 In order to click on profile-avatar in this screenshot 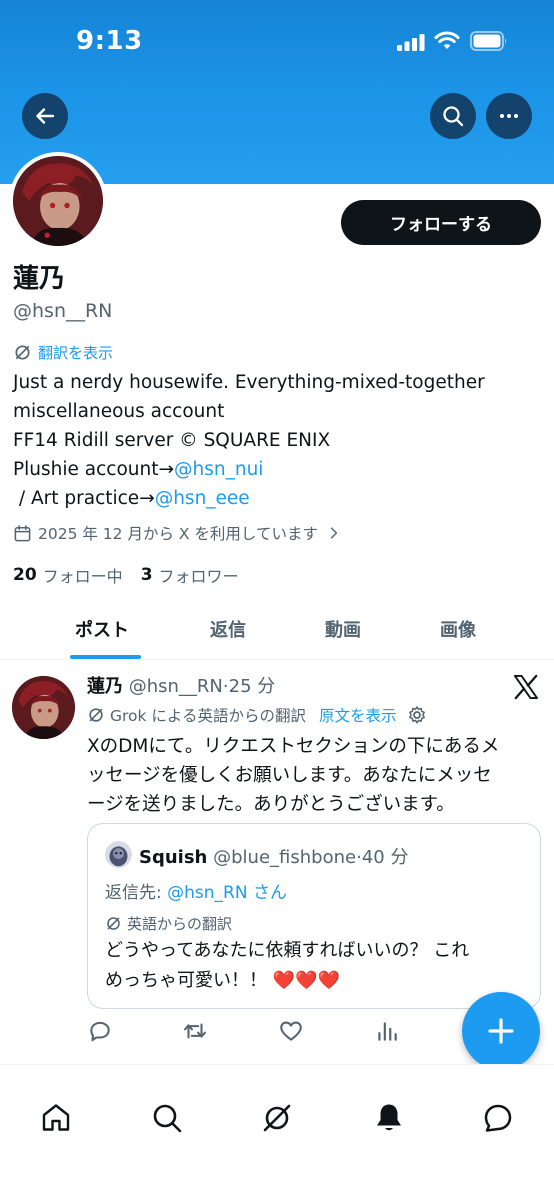, I will do `click(58, 201)`.